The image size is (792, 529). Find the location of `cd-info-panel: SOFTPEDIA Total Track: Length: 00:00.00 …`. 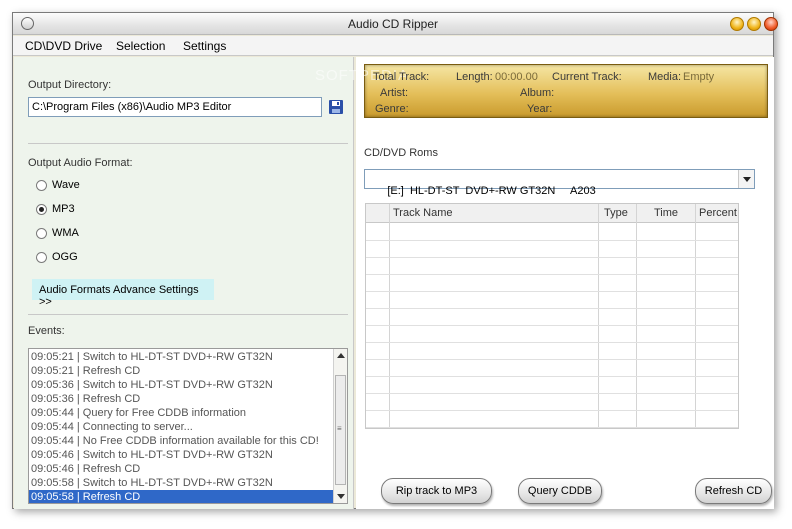

cd-info-panel: SOFTPEDIA Total Track: Length: 00:00.00 … is located at coordinates (541, 91).